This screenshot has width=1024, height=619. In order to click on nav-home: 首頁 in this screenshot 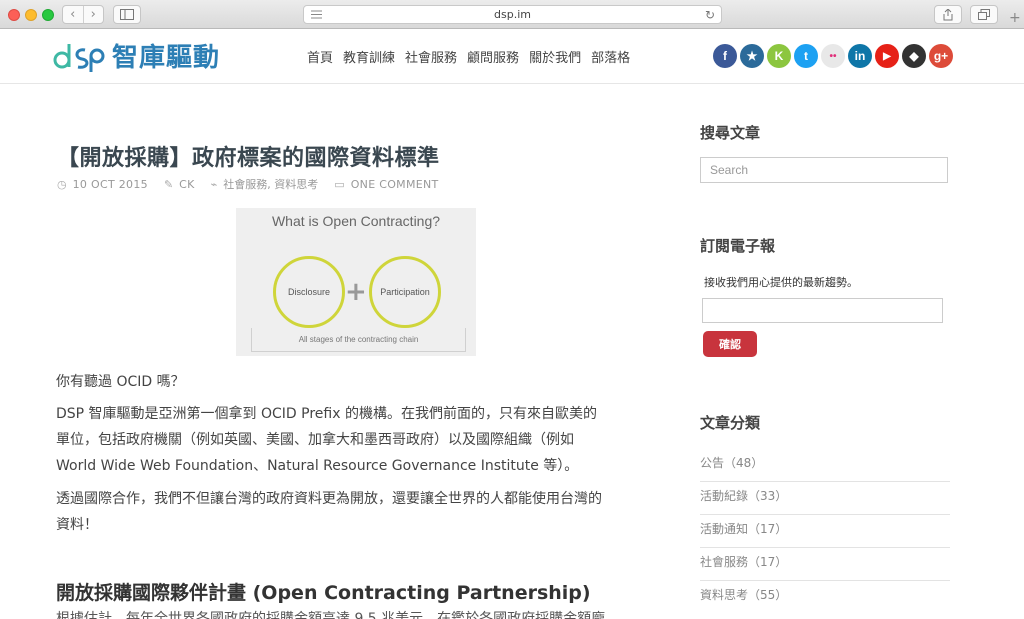, I will do `click(320, 56)`.